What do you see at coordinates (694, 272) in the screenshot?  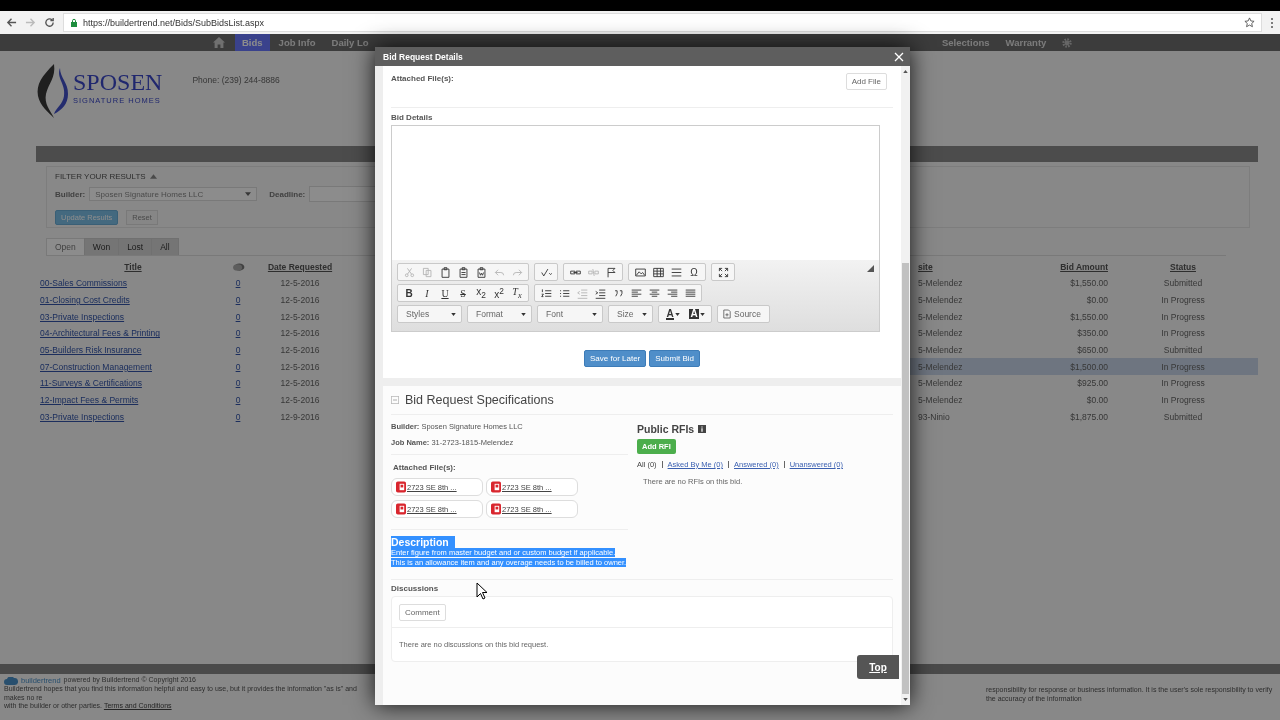 I see `special-character-button: Ω` at bounding box center [694, 272].